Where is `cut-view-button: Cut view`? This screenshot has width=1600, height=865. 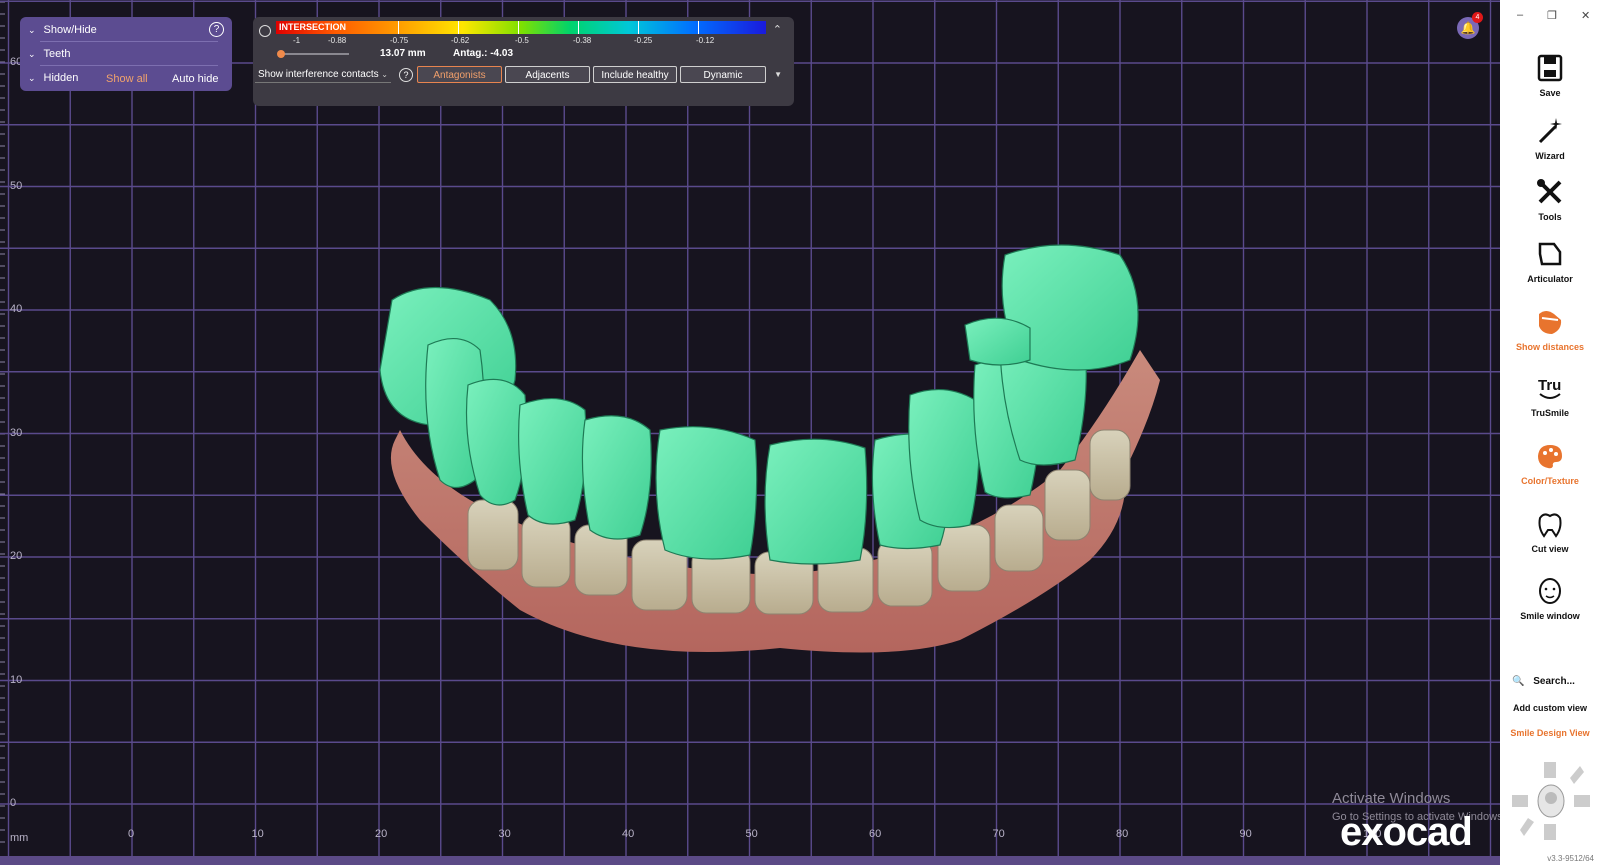
cut-view-button: Cut view is located at coordinates (1550, 531).